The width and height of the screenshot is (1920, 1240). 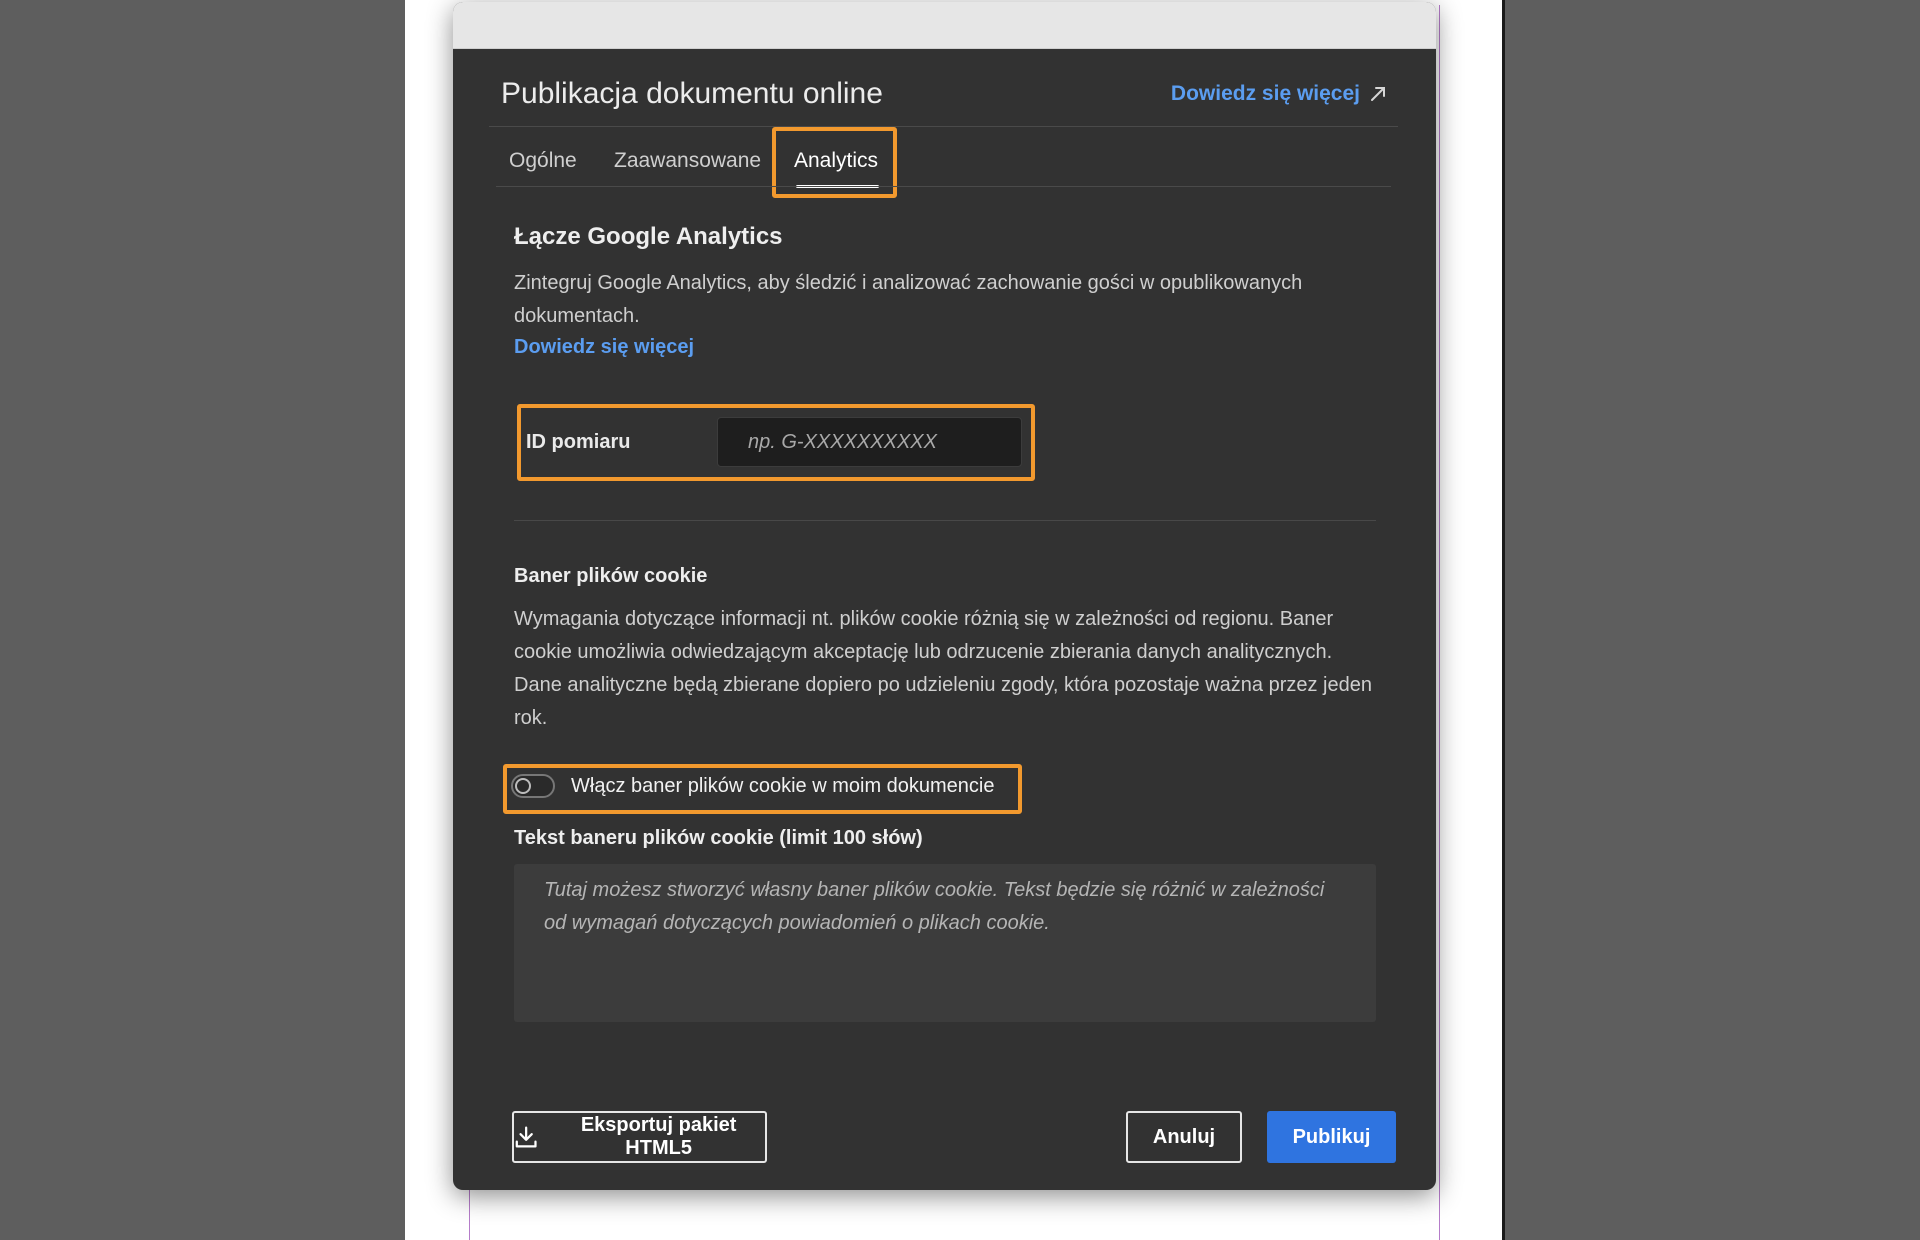 I want to click on dialog-title: Publikacja dokumentu online, so click(x=692, y=93).